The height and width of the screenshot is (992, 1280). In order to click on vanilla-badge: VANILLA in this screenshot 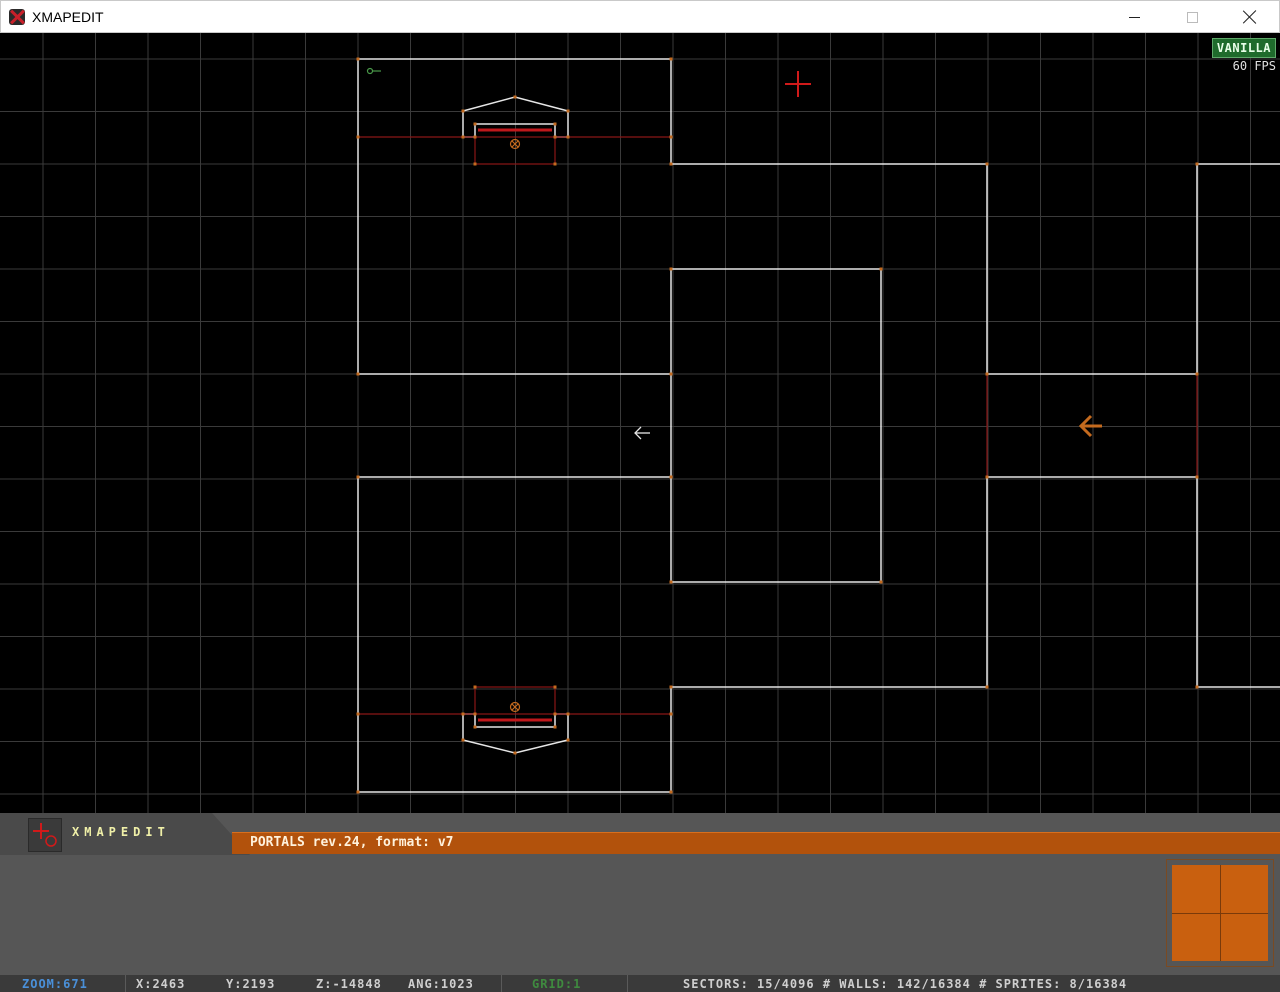, I will do `click(1243, 48)`.